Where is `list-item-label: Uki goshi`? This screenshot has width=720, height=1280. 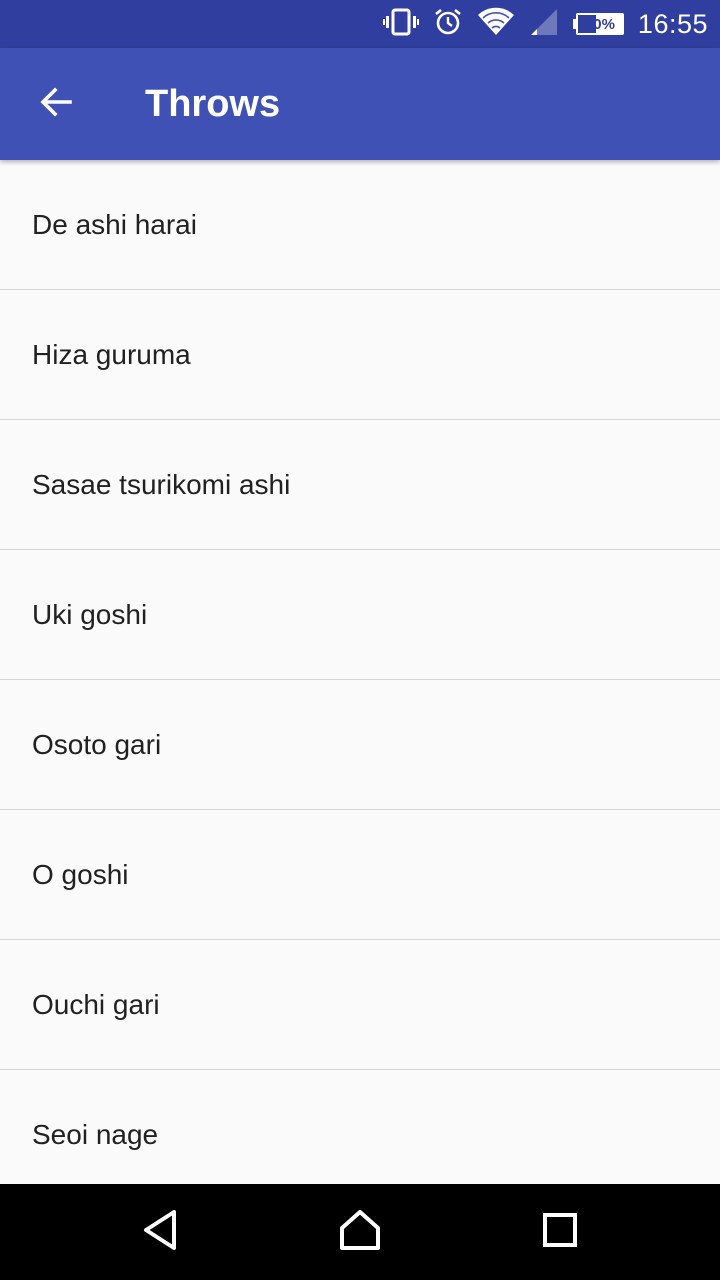
list-item-label: Uki goshi is located at coordinates (90, 614).